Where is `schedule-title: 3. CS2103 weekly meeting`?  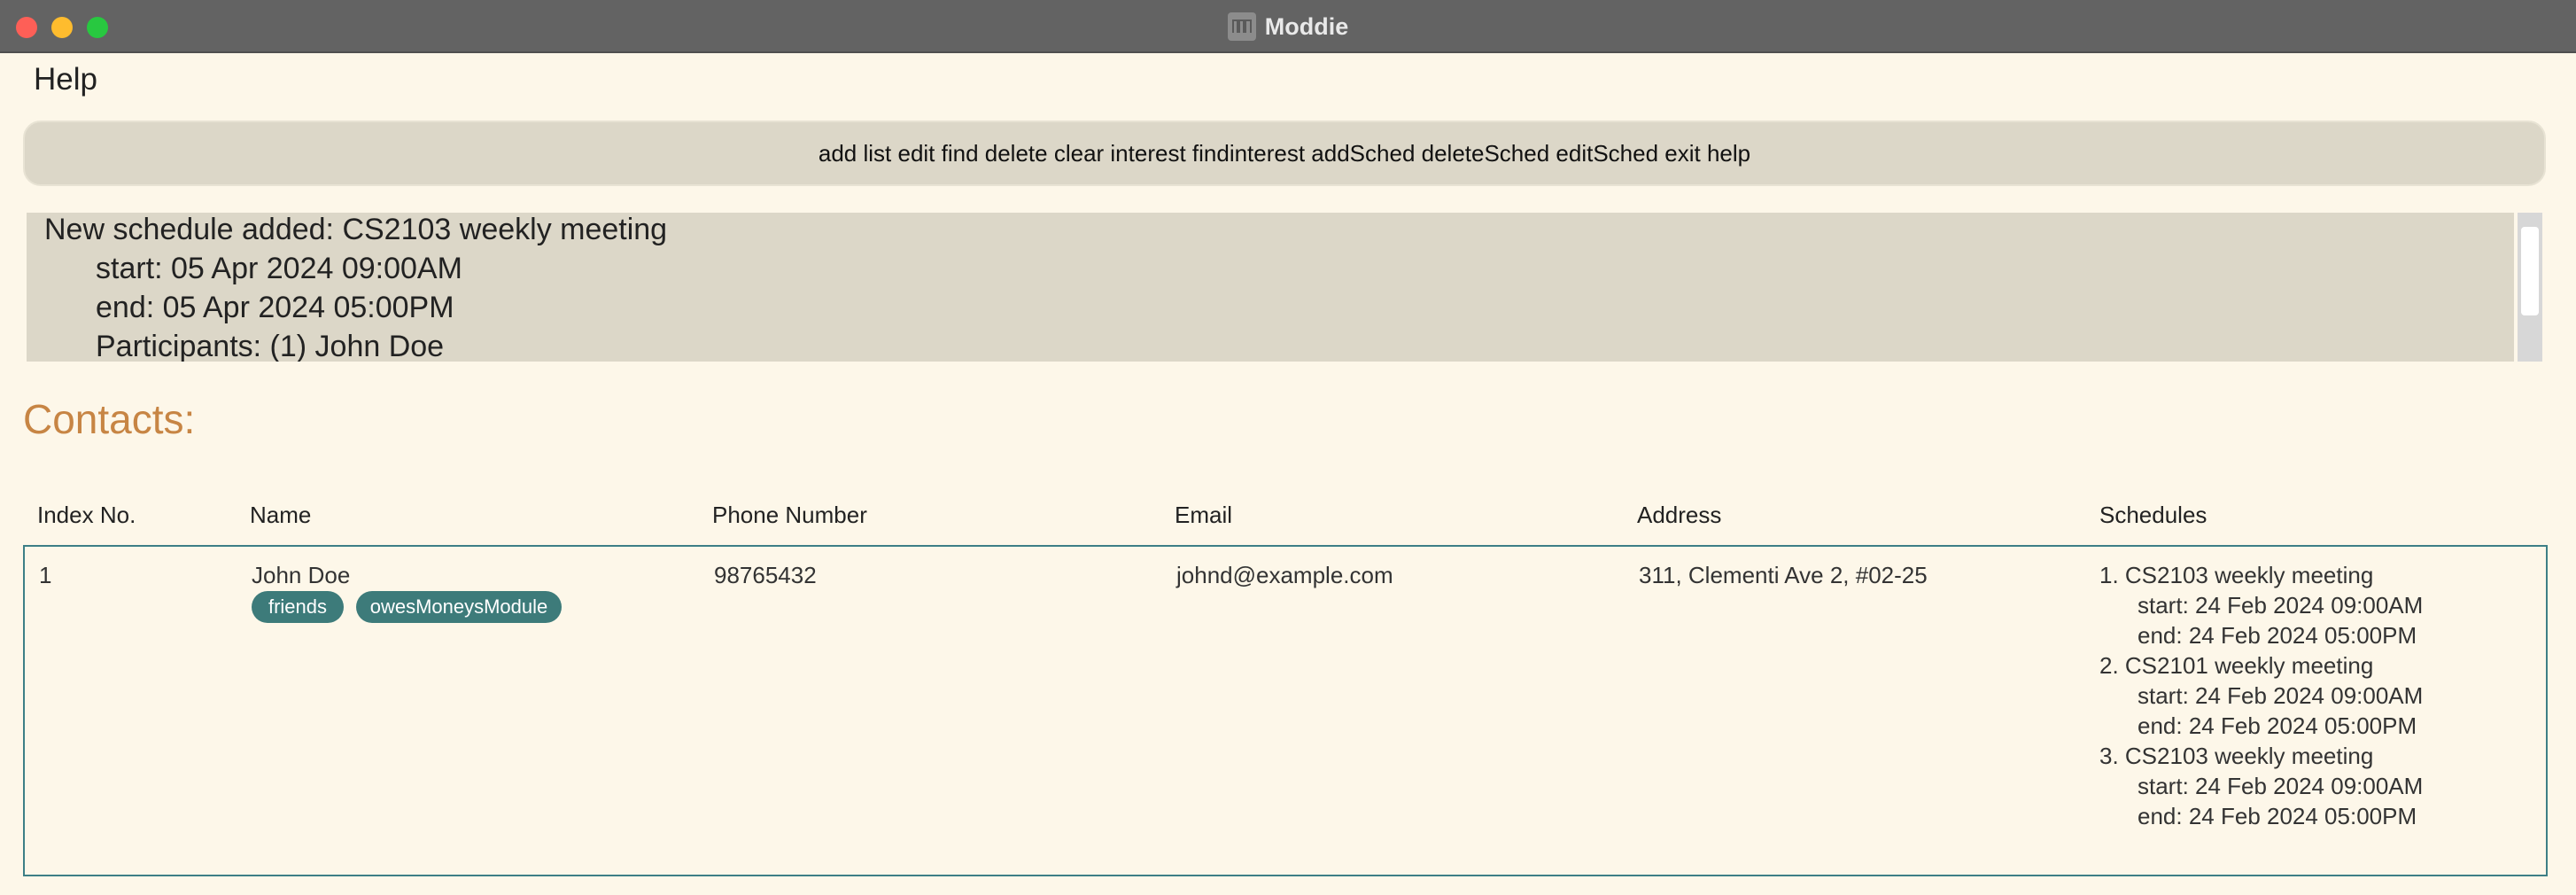 schedule-title: 3. CS2103 weekly meeting is located at coordinates (2236, 756).